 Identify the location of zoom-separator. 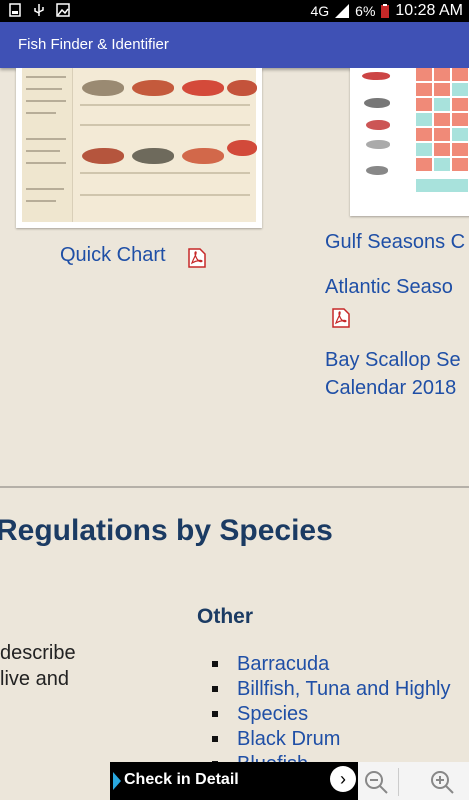
(398, 782).